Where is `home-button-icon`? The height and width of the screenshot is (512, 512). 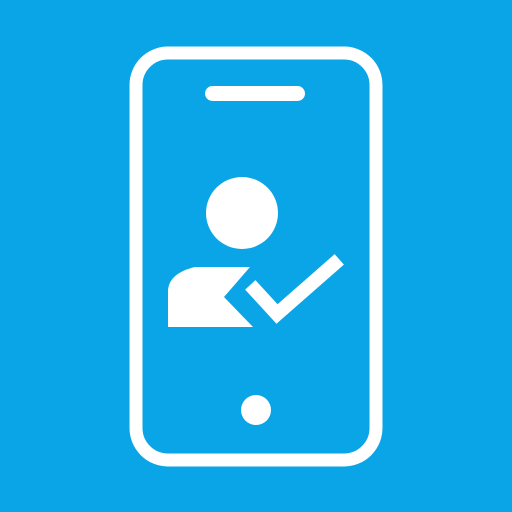 home-button-icon is located at coordinates (256, 410).